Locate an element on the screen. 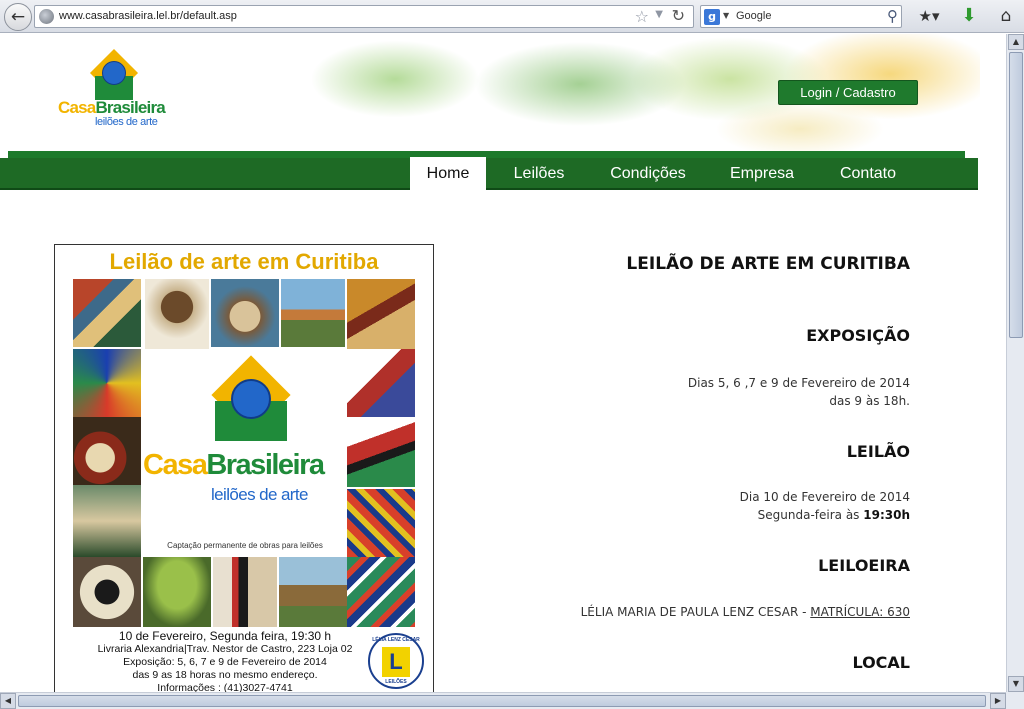 The height and width of the screenshot is (709, 1024). scroll-right-arrow-icon: ▶ is located at coordinates (998, 701).